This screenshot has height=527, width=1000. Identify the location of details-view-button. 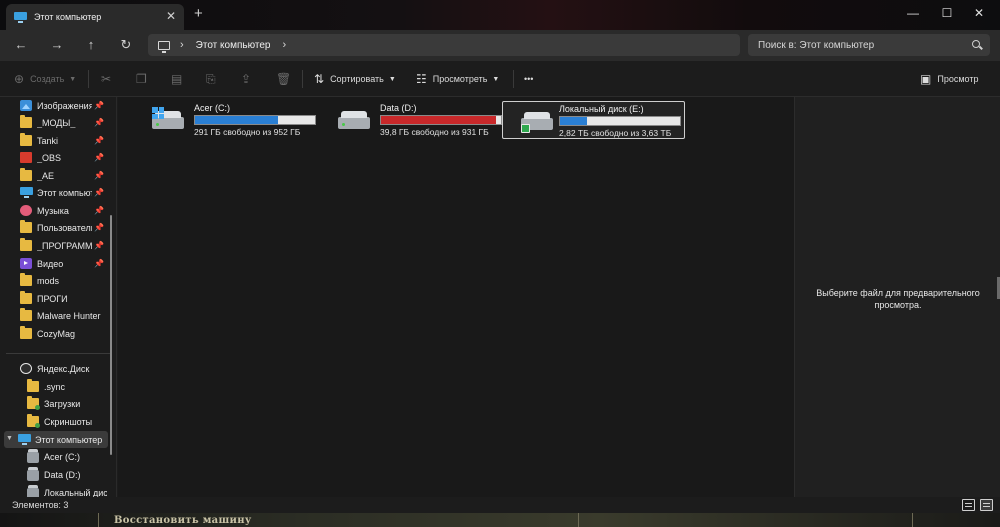
(968, 505).